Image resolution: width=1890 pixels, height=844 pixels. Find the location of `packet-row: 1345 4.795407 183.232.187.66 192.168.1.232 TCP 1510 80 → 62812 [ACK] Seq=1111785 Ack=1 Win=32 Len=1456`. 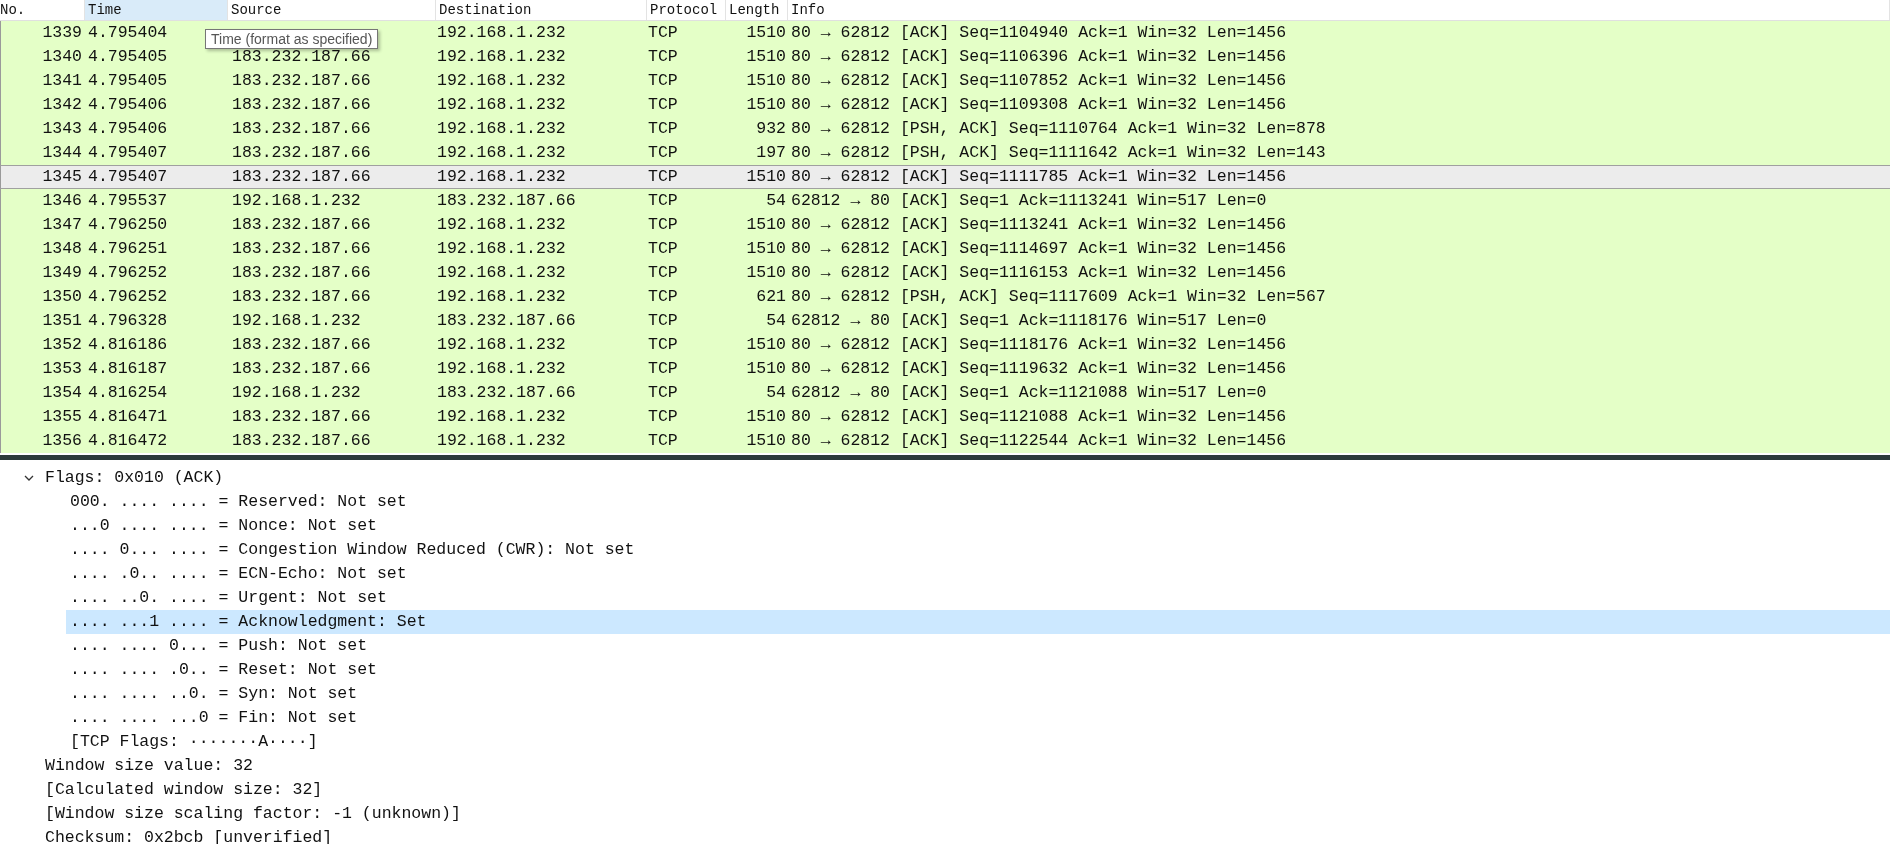

packet-row: 1345 4.795407 183.232.187.66 192.168.1.232 TCP 1510 80 → 62812 [ACK] Seq=1111785 Ack=1 Win=32 Len=1456 is located at coordinates (945, 177).